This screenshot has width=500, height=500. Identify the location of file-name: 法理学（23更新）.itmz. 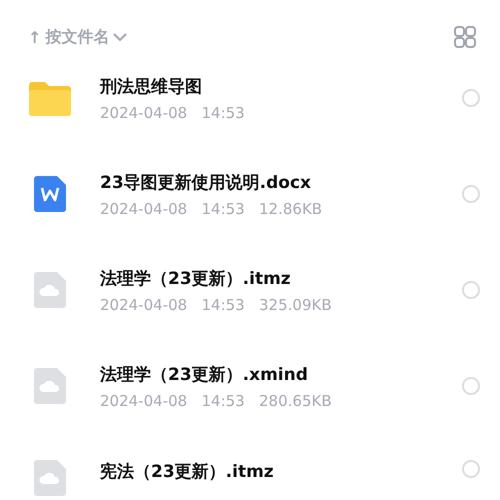
(196, 279).